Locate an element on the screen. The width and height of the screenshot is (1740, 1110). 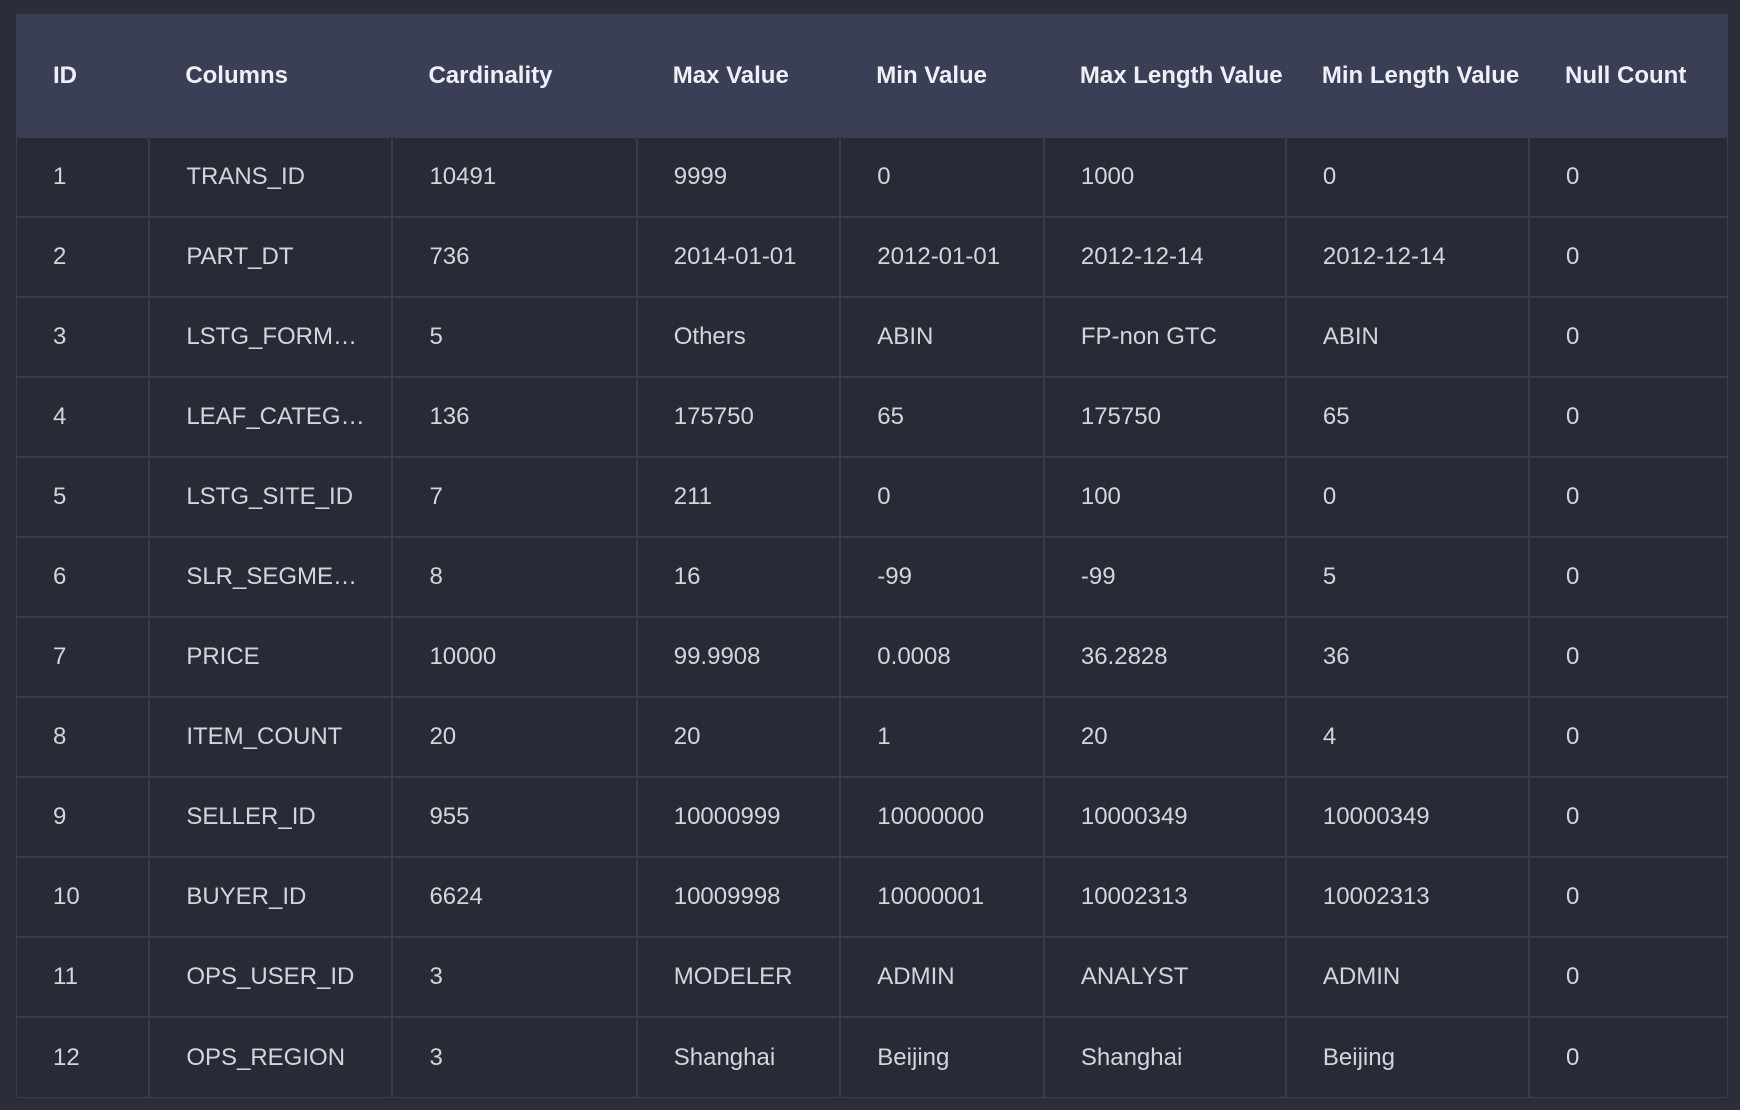
cell-min-length-value: 65 is located at coordinates (1408, 417).